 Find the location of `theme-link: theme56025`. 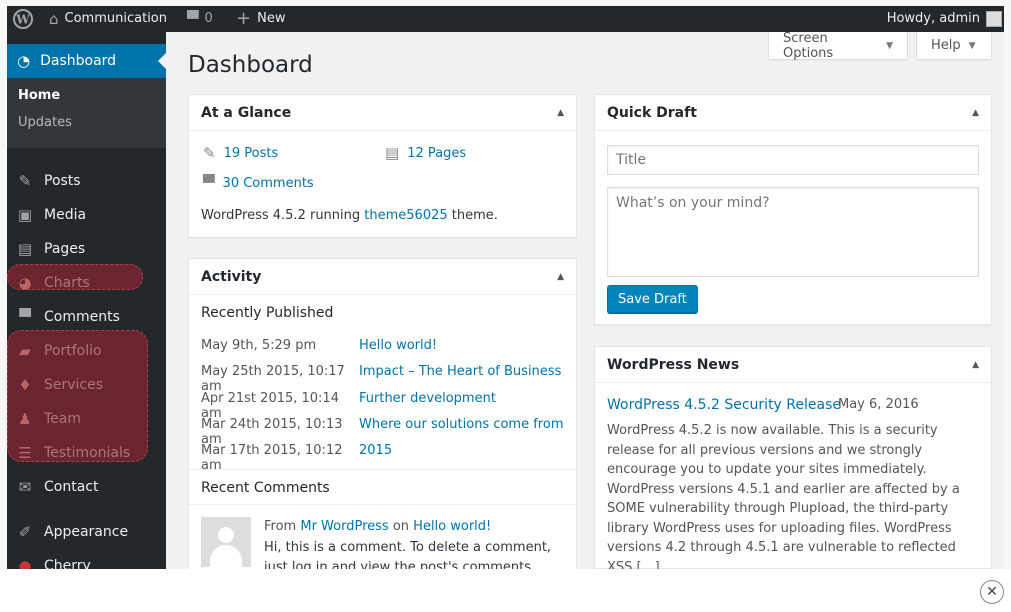

theme-link: theme56025 is located at coordinates (405, 215).